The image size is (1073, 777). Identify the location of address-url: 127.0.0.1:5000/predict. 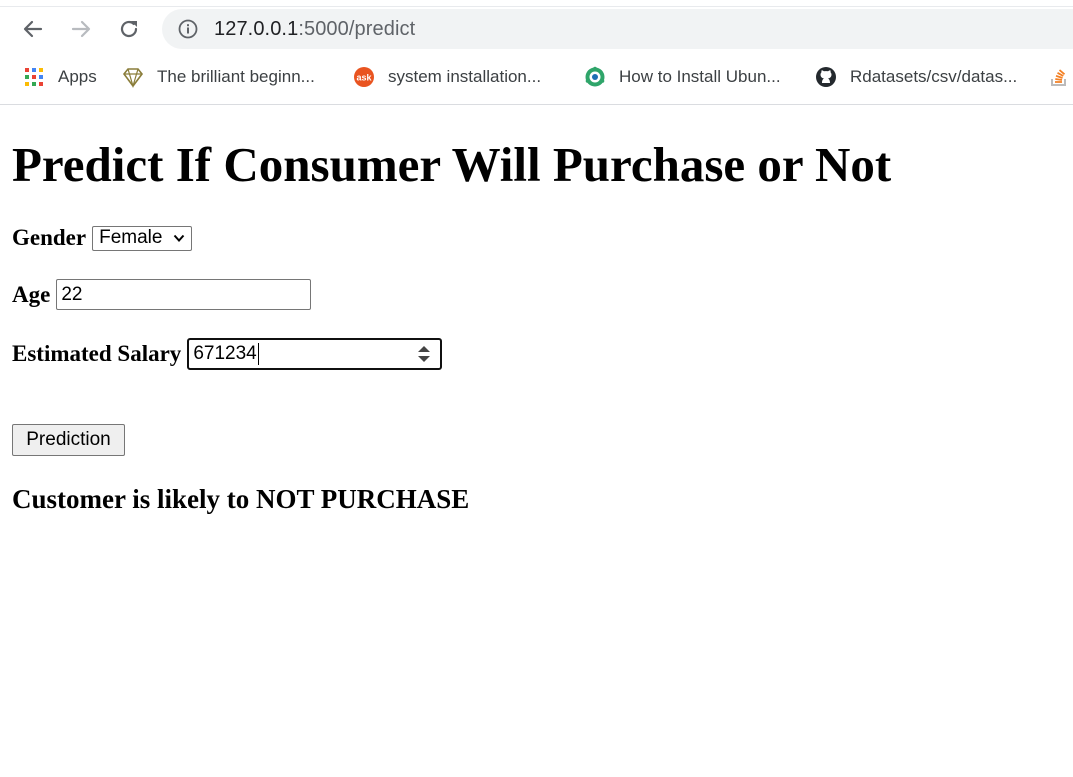
(314, 29).